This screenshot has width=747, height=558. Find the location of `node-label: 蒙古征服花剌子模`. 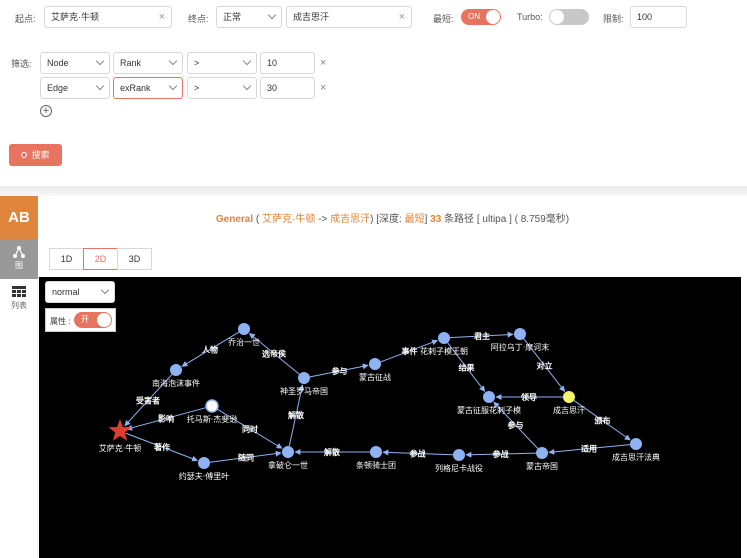

node-label: 蒙古征服花剌子模 is located at coordinates (489, 410).